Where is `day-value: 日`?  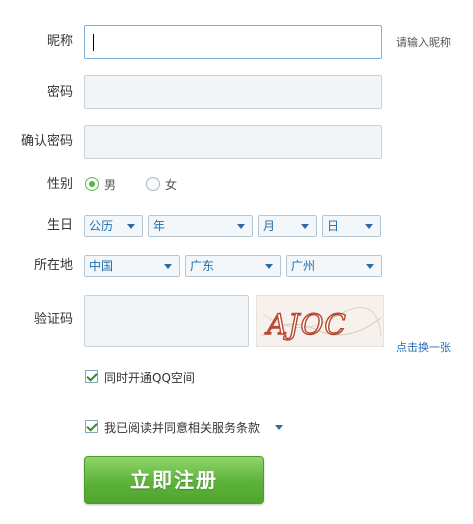
day-value: 日 is located at coordinates (333, 226).